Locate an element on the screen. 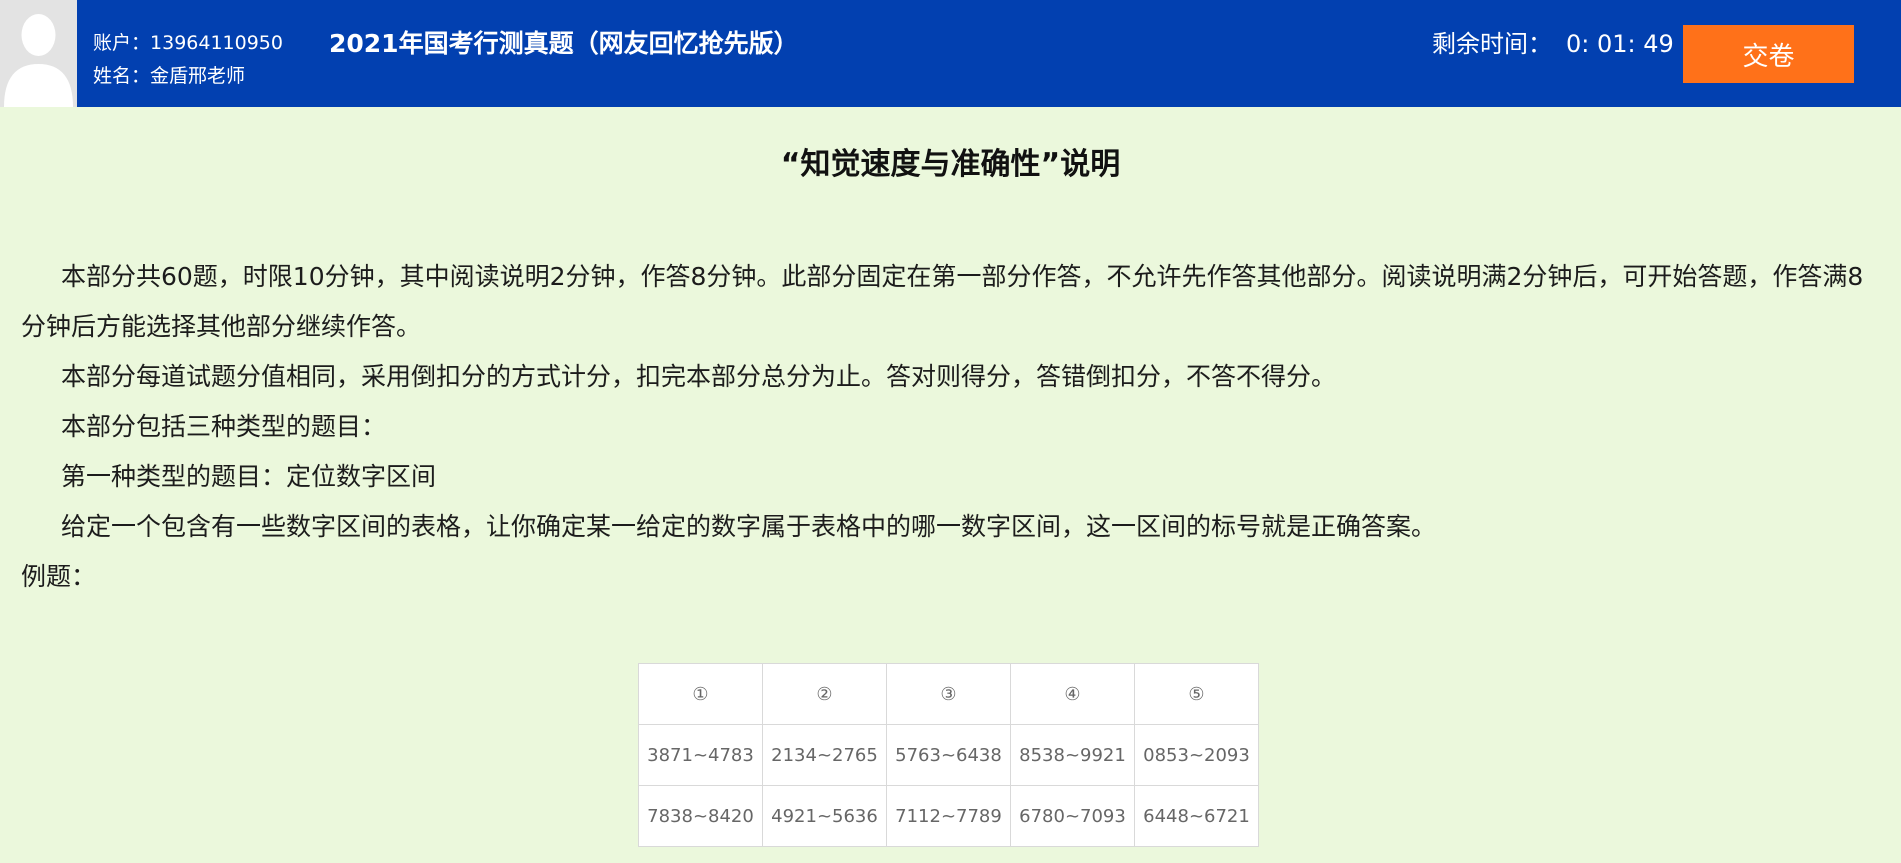  account-label: 账户： is located at coordinates (122, 43).